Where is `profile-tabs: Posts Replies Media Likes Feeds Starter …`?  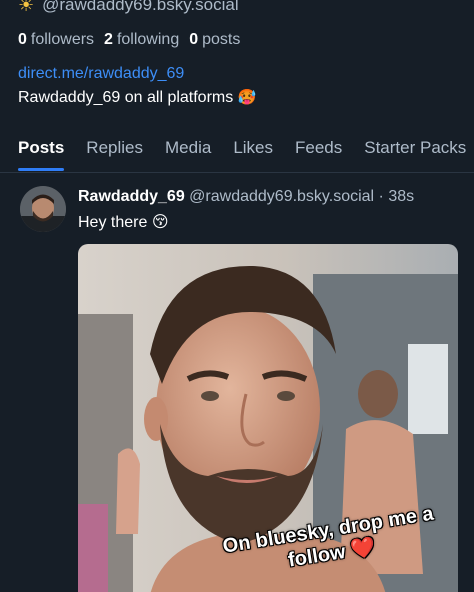
profile-tabs: Posts Replies Media Likes Feeds Starter … is located at coordinates (237, 150).